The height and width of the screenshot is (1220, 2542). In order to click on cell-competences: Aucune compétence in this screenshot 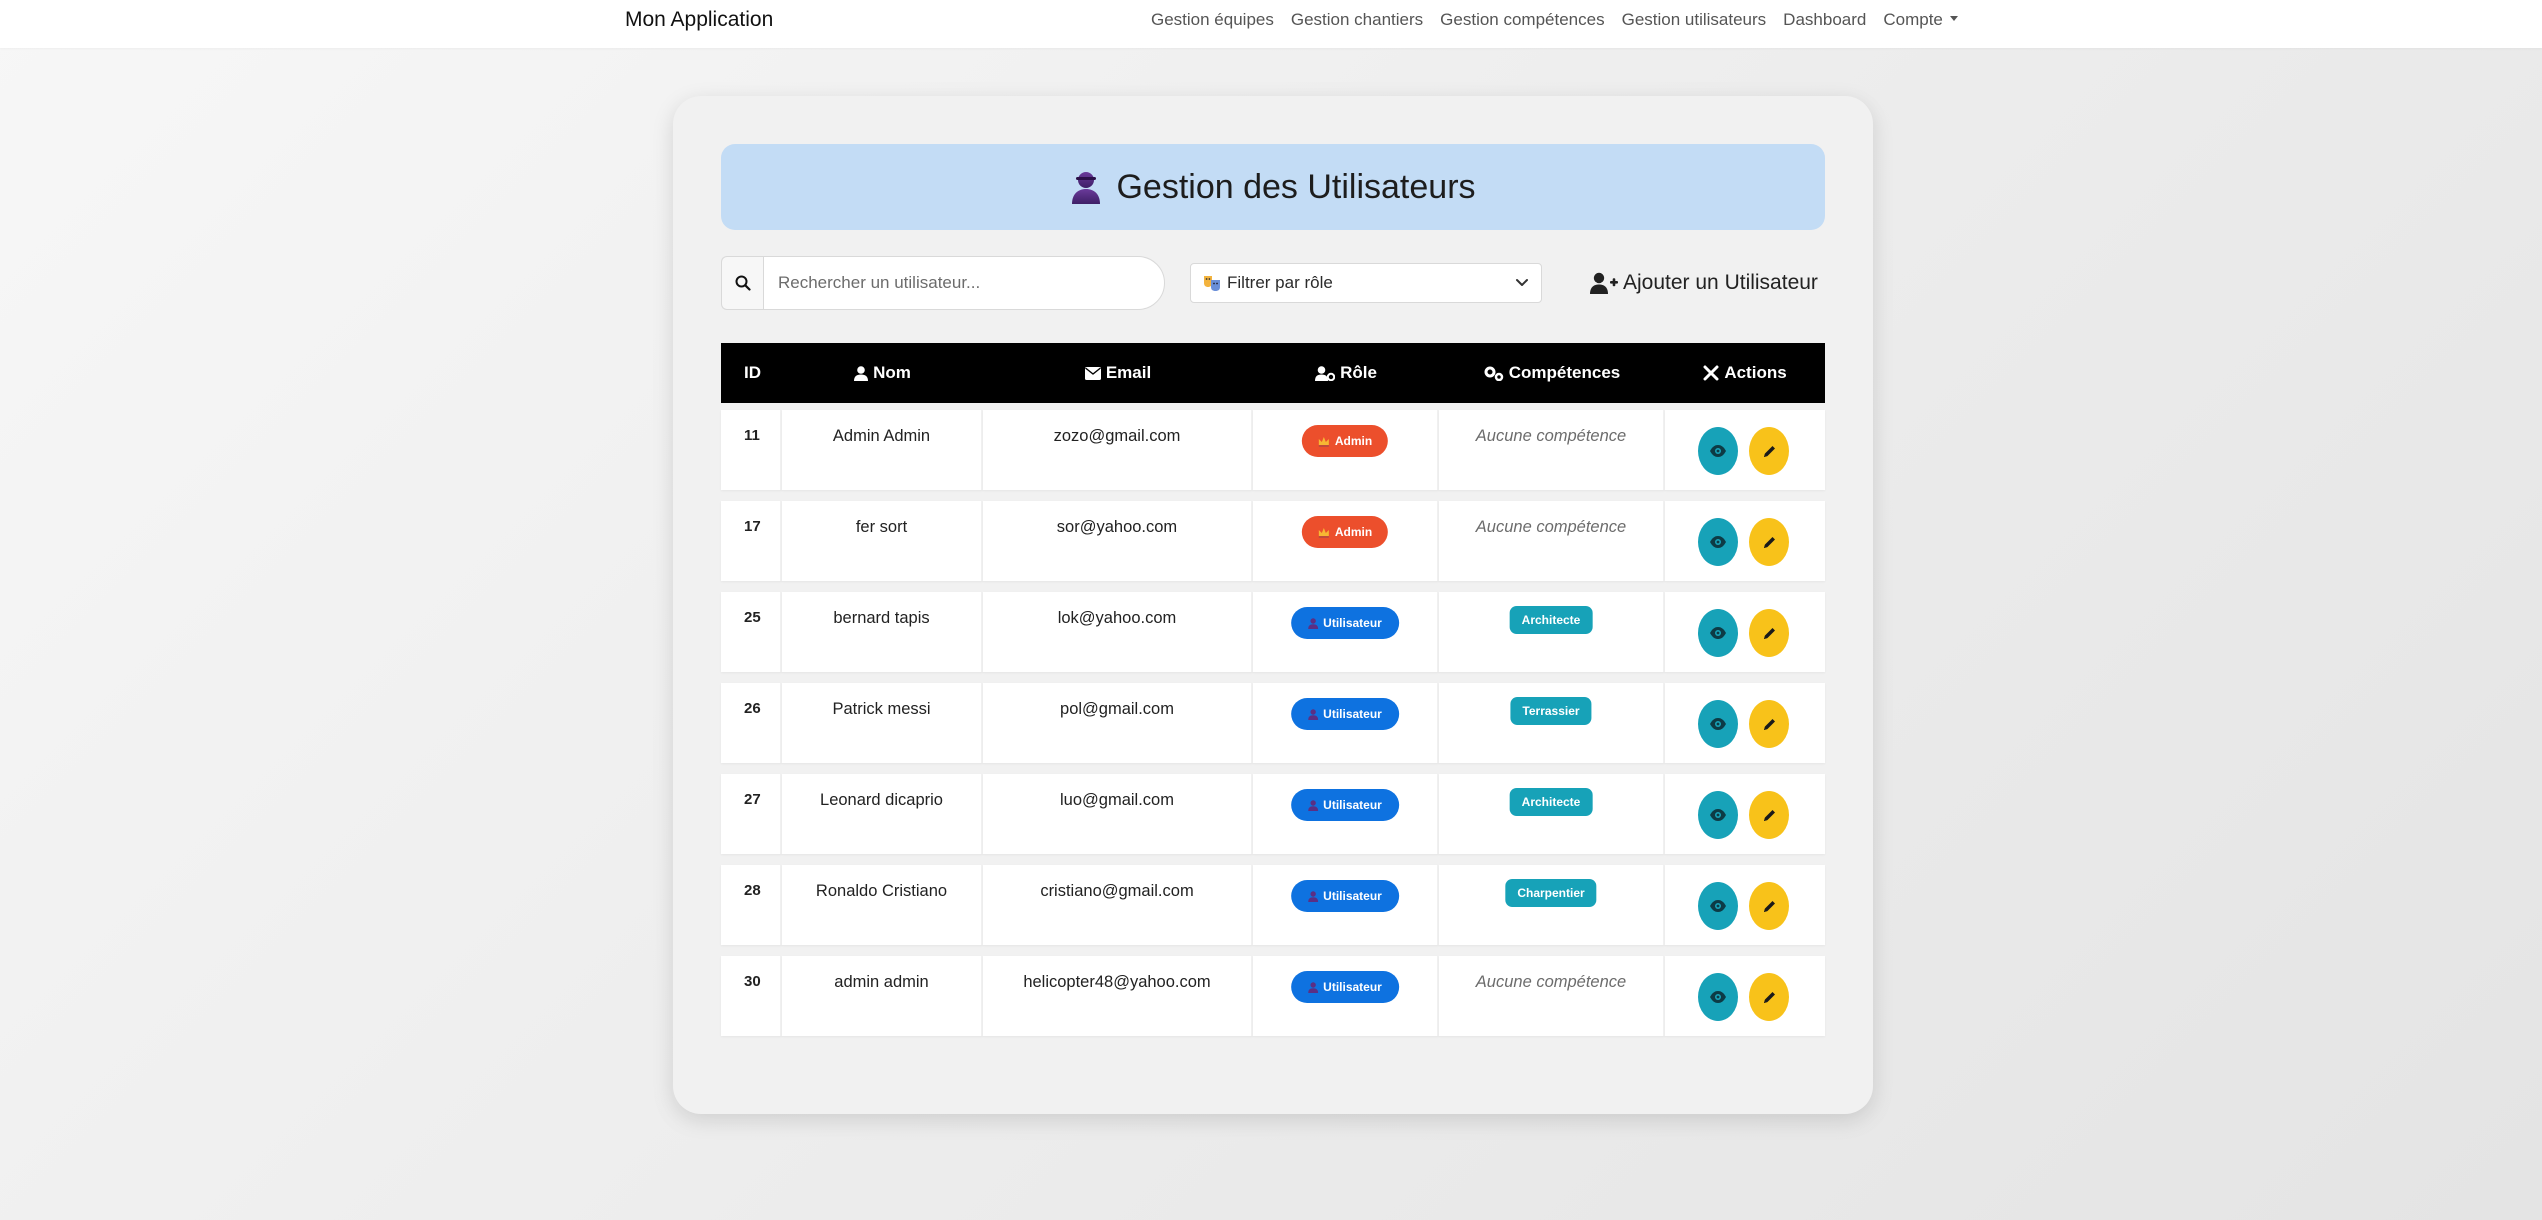, I will do `click(1552, 996)`.